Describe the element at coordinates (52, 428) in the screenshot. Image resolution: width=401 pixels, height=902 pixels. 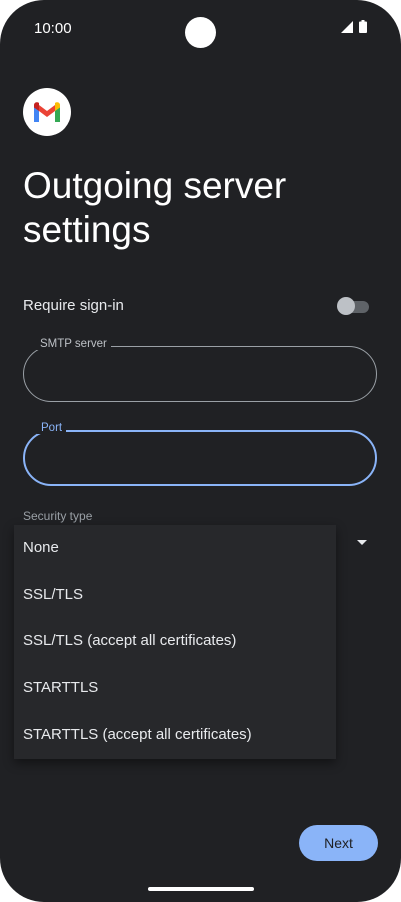
I see `port-label: Port` at that location.